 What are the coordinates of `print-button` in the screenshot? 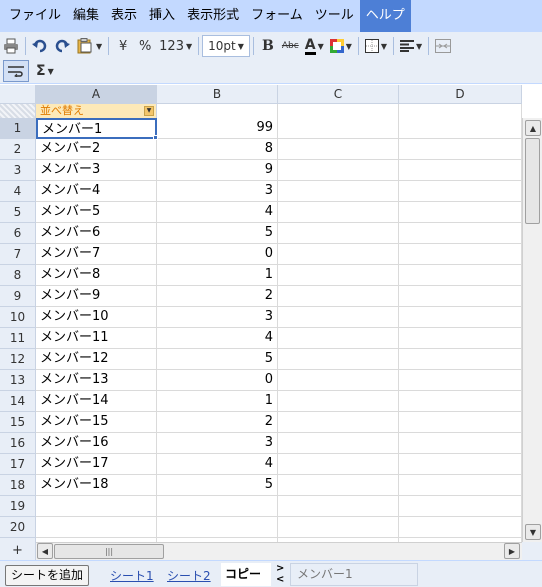 It's located at (11, 46).